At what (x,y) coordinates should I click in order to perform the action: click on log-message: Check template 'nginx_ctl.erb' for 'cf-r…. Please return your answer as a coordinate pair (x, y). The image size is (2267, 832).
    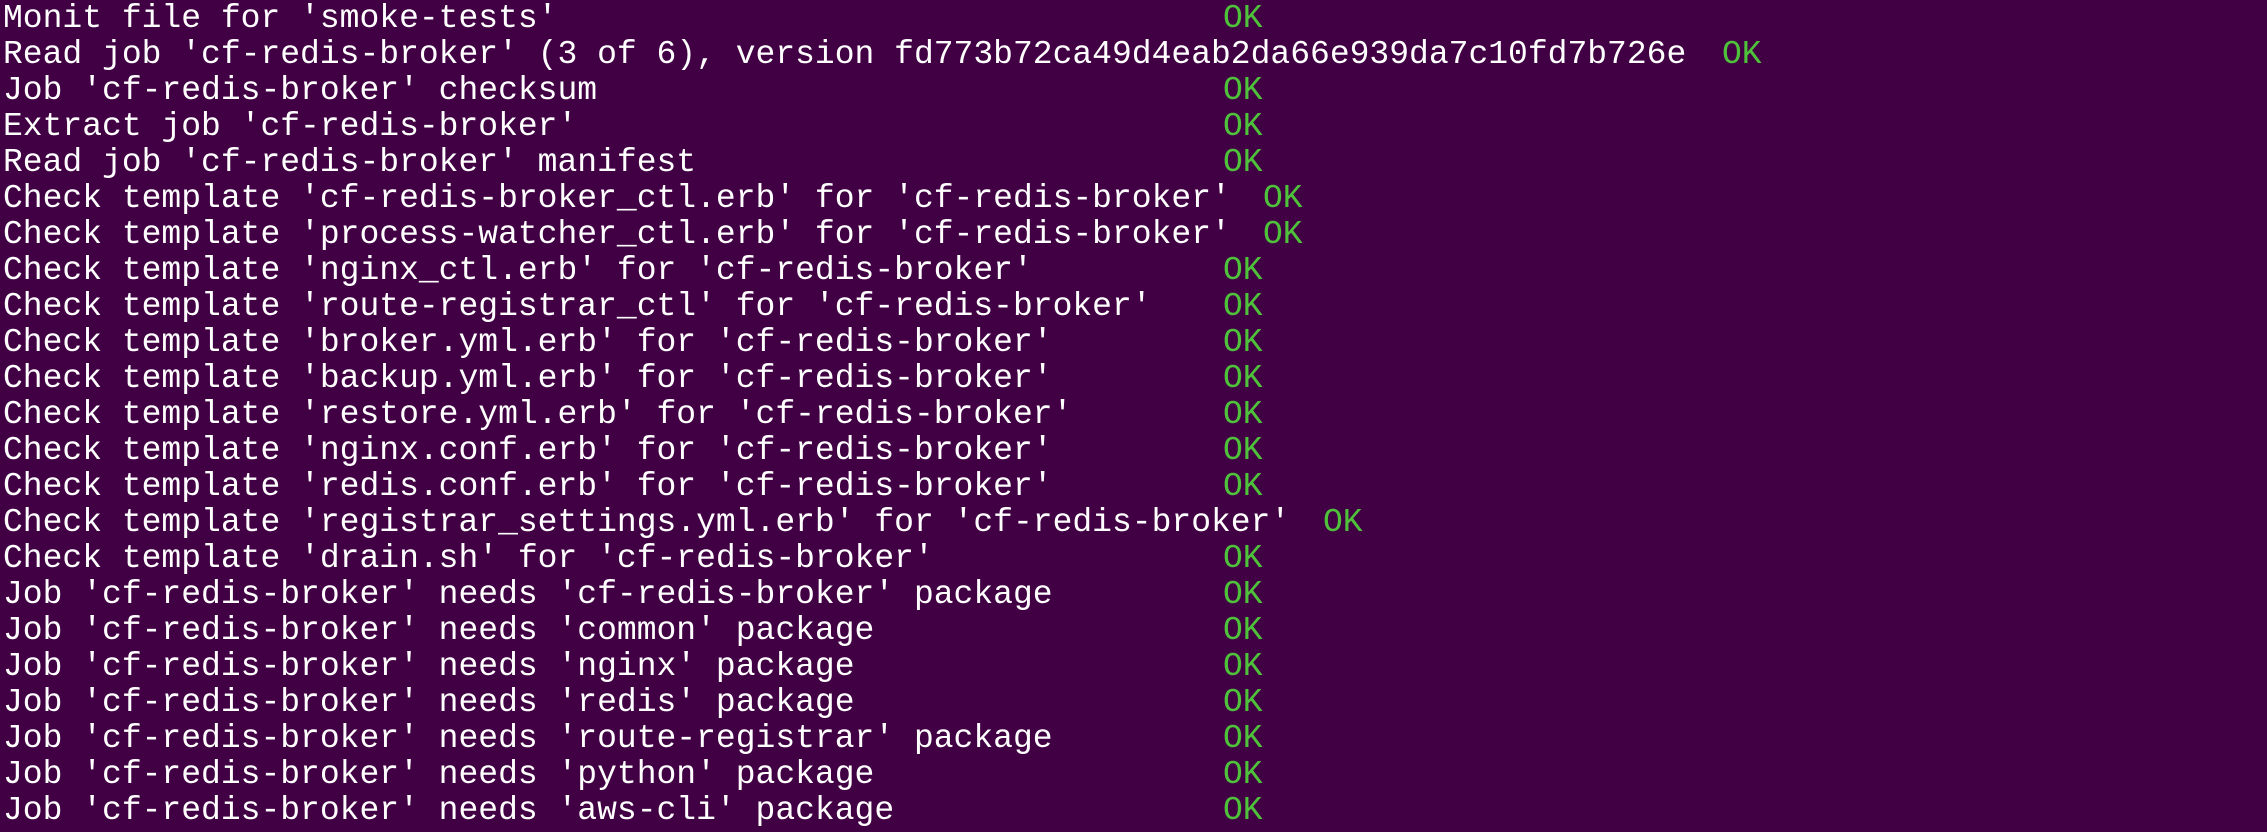
    Looking at the image, I should click on (518, 270).